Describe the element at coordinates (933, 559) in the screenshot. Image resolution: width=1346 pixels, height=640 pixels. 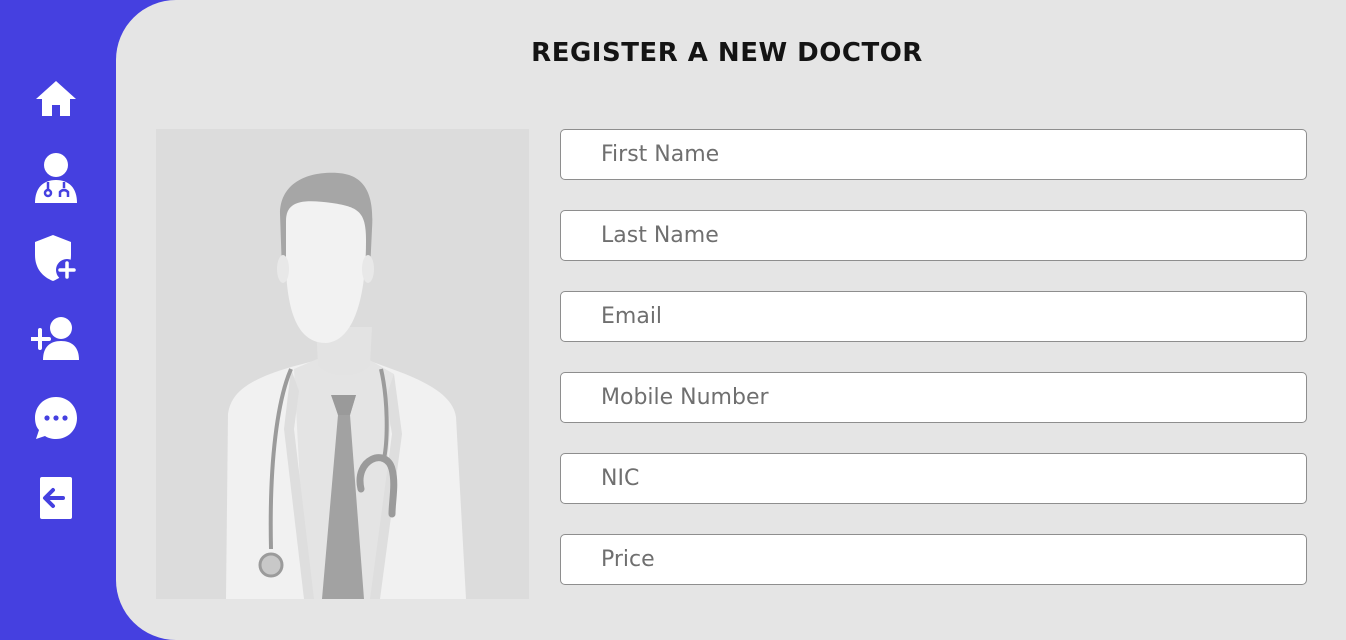
I see `price-input` at that location.